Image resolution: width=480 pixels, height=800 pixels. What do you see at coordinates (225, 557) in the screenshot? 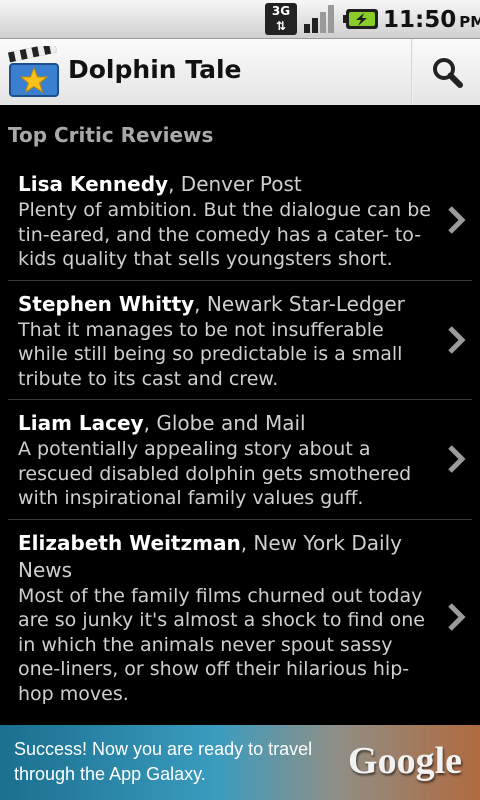
I see `review-header: Elizabeth Weitzman, New York Daily News` at bounding box center [225, 557].